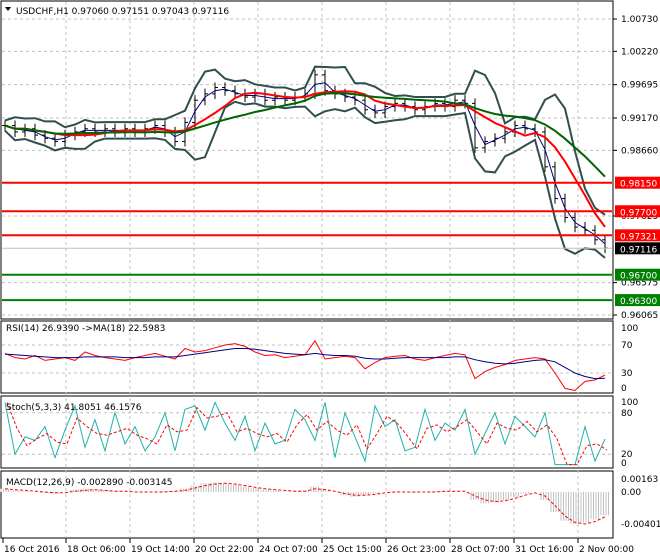 Image resolution: width=660 pixels, height=560 pixels. What do you see at coordinates (624, 464) in the screenshot?
I see `stoch-tick-label: 0` at bounding box center [624, 464].